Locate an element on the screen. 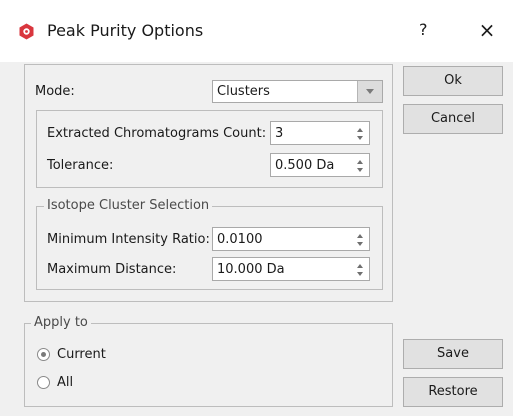 Image resolution: width=513 pixels, height=416 pixels. restore-button: Restore is located at coordinates (453, 392).